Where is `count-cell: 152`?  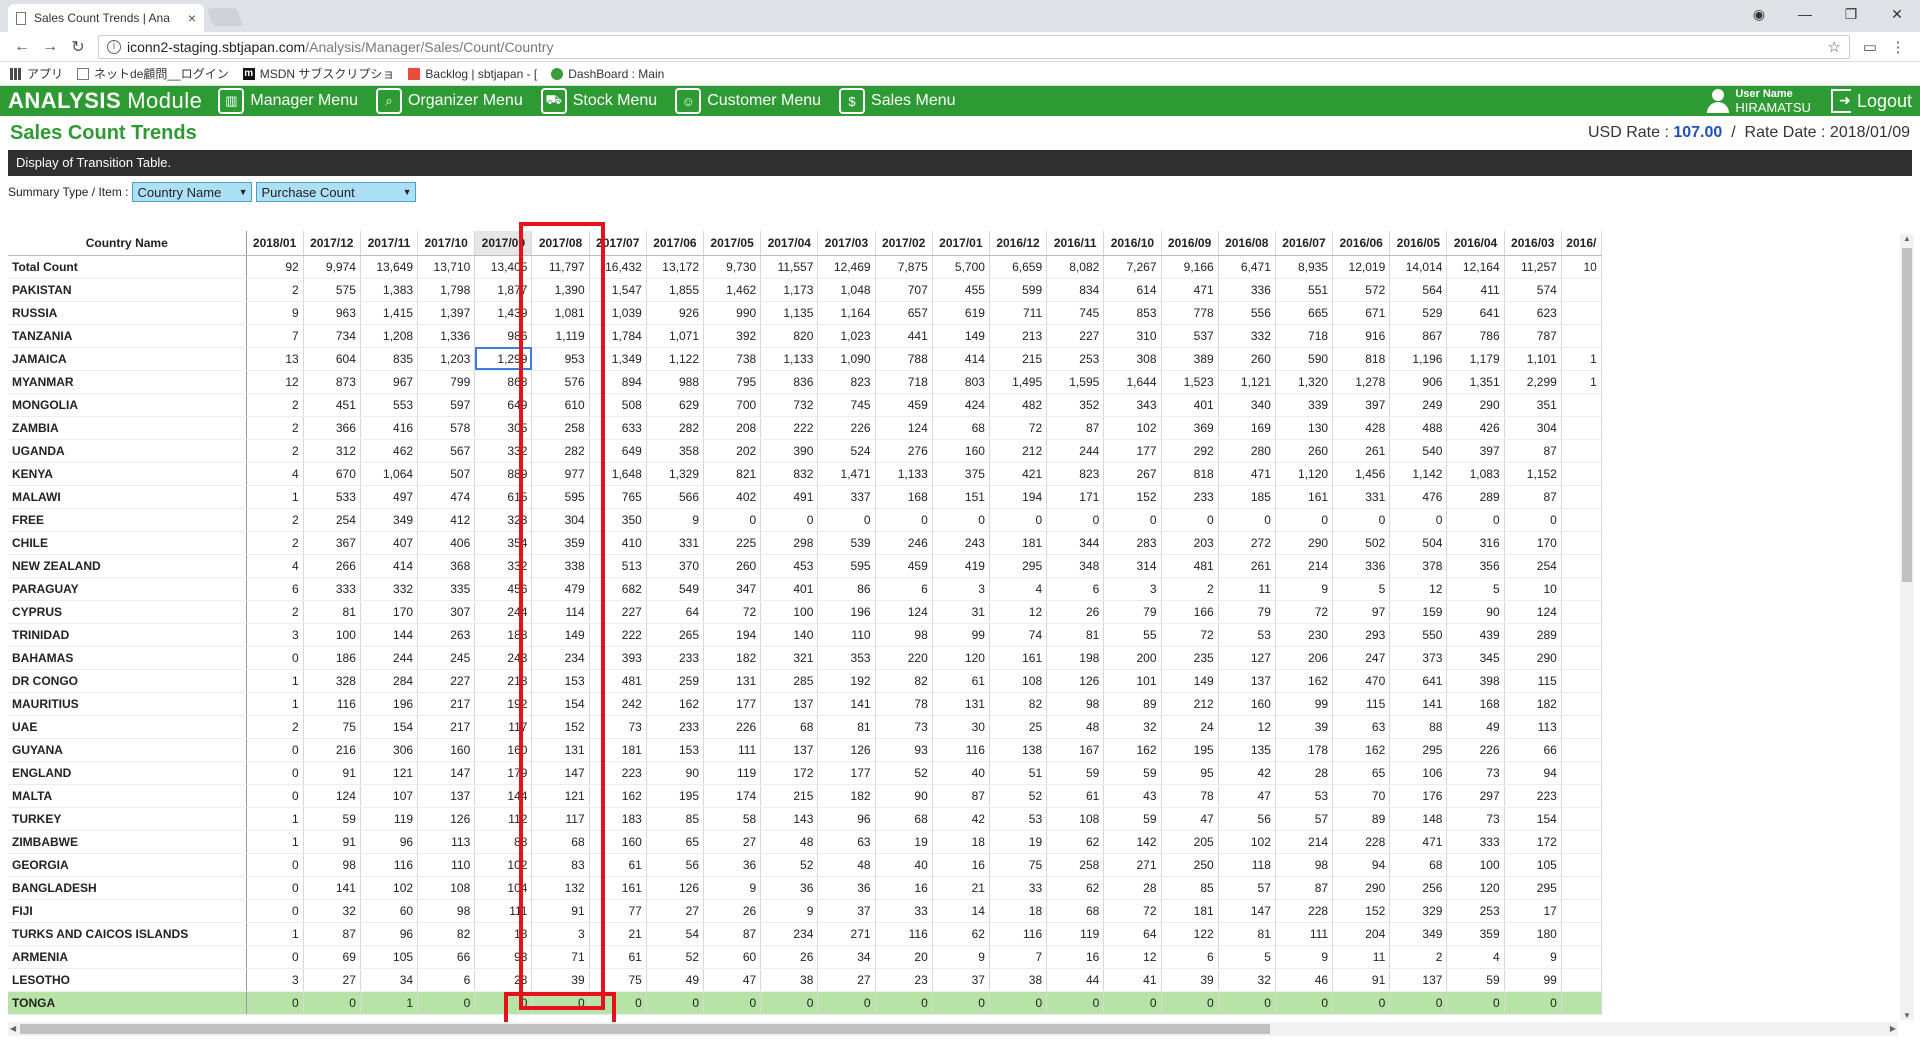
count-cell: 152 is located at coordinates (1361, 911).